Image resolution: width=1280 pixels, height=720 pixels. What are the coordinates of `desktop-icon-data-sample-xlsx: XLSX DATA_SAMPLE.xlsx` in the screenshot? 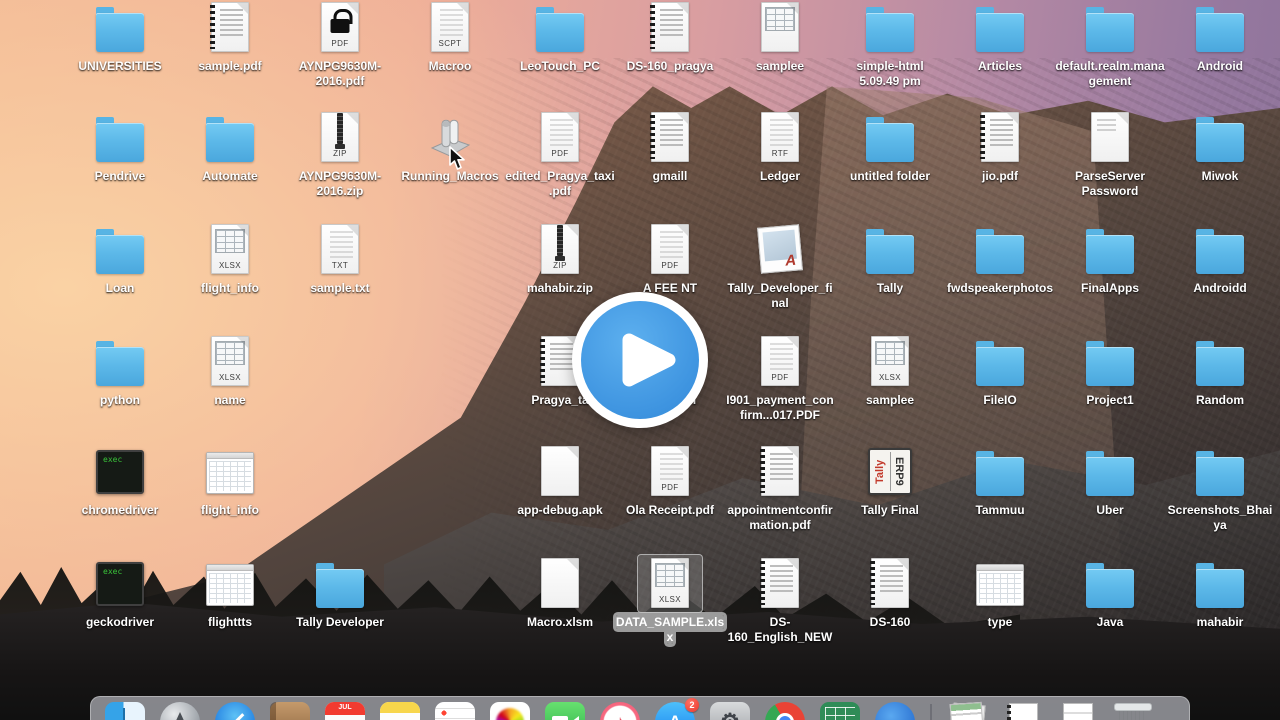 It's located at (670, 601).